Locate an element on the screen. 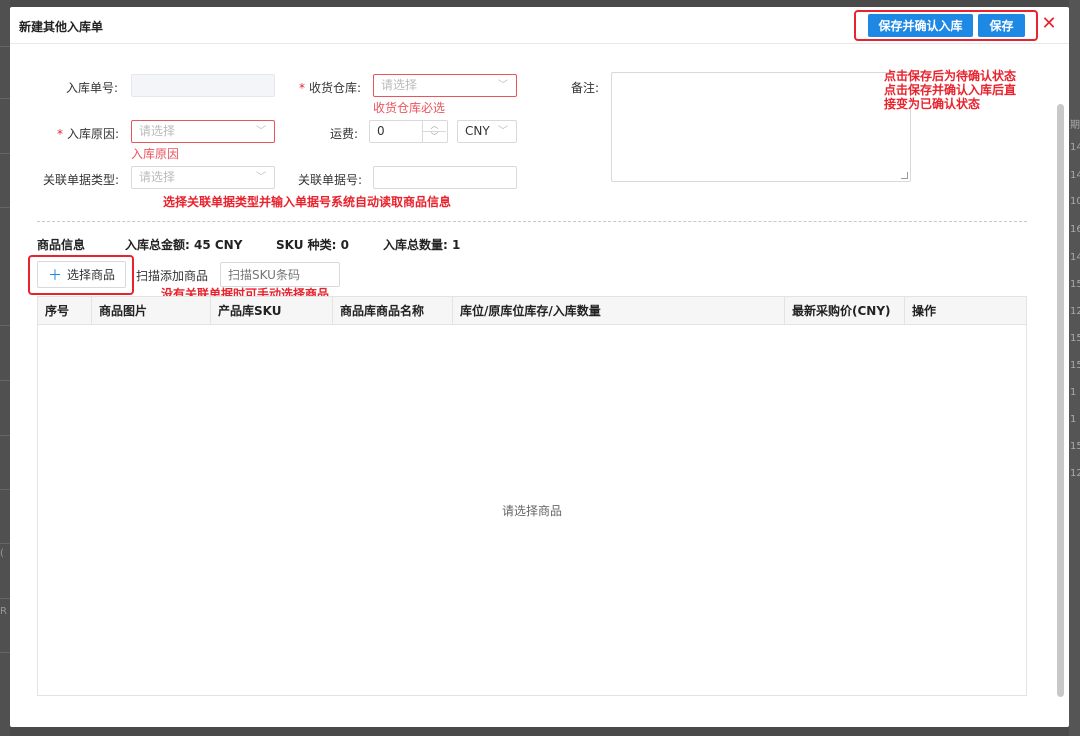  empty-text: 请选择商品 is located at coordinates (531, 511).